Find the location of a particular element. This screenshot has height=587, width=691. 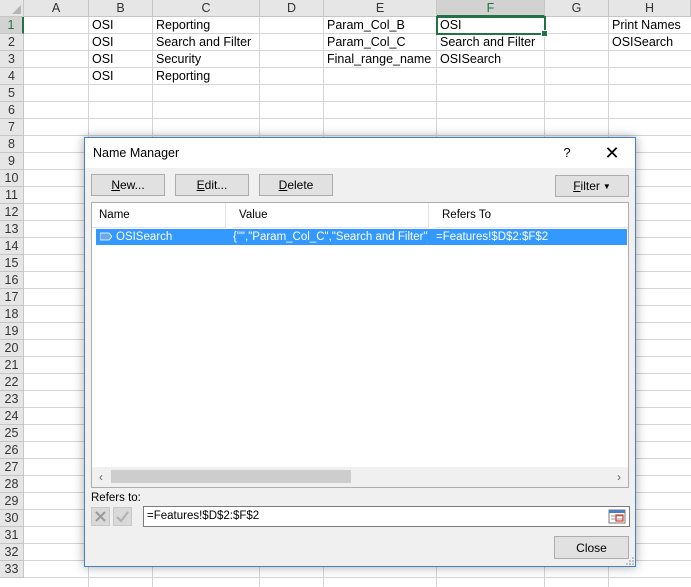

refers-to-label: Refers to: is located at coordinates (116, 498).